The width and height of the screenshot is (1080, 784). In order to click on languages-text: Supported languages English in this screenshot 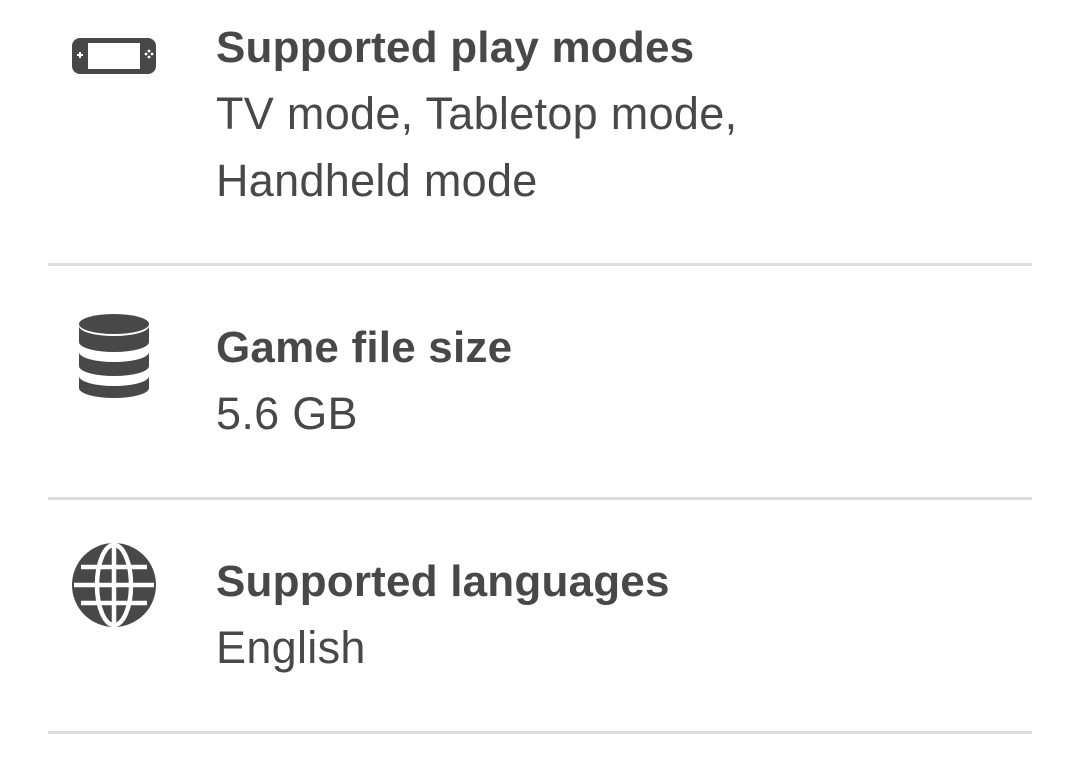, I will do `click(624, 617)`.